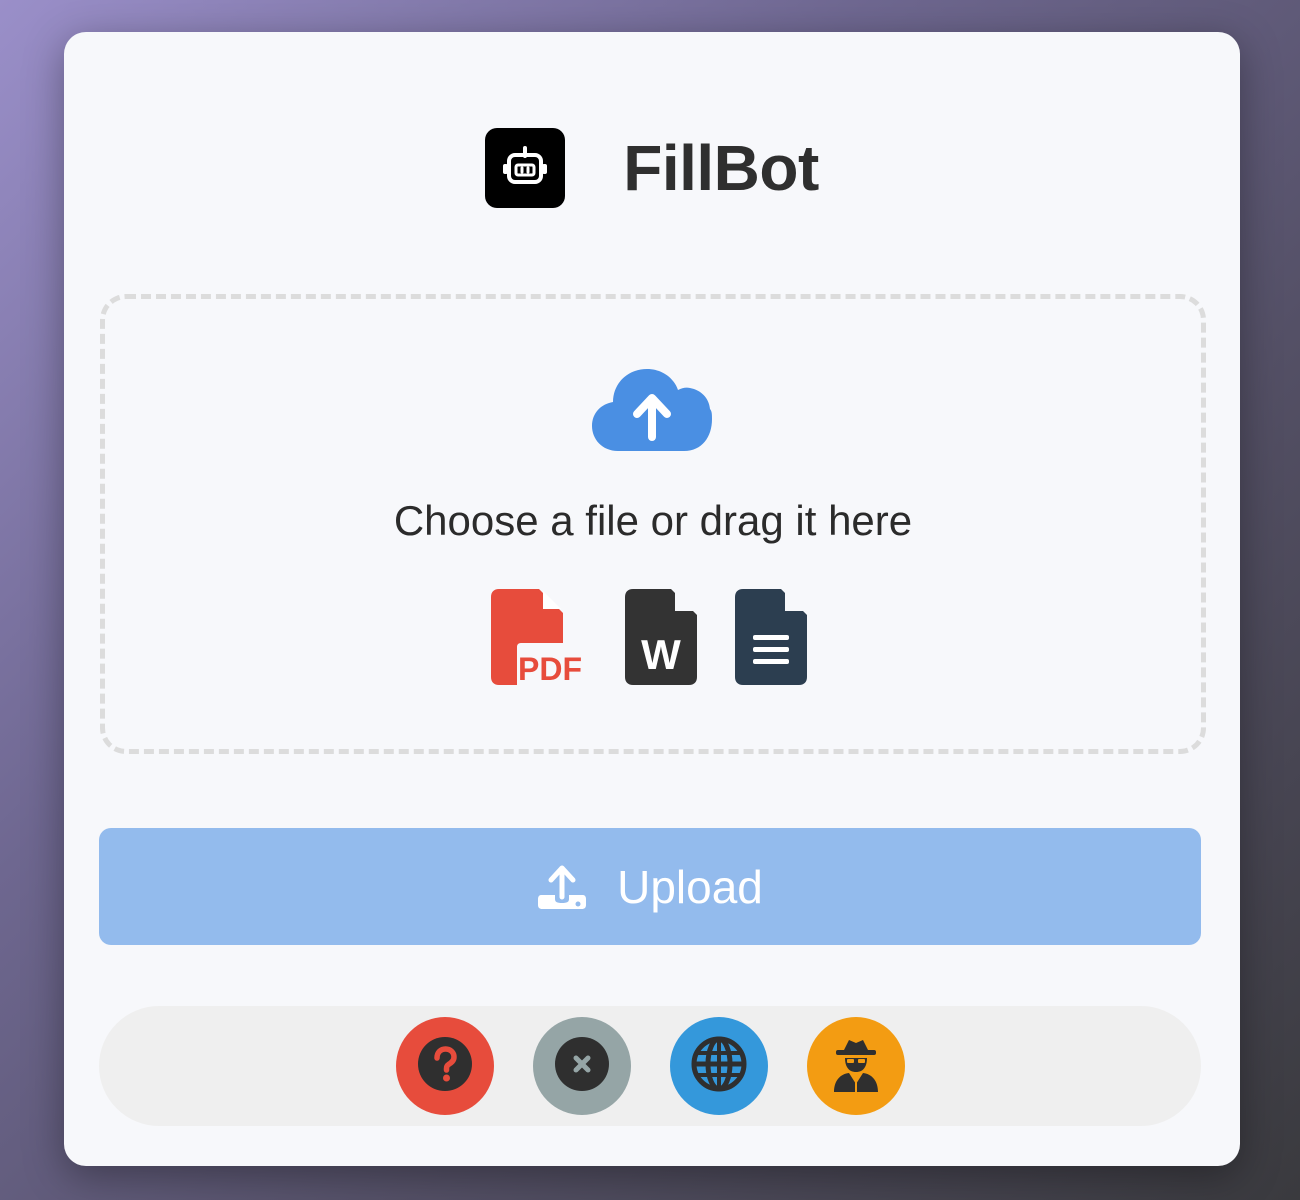 This screenshot has width=1300, height=1200. What do you see at coordinates (539, 639) in the screenshot?
I see `pdf-file-icon: PDF` at bounding box center [539, 639].